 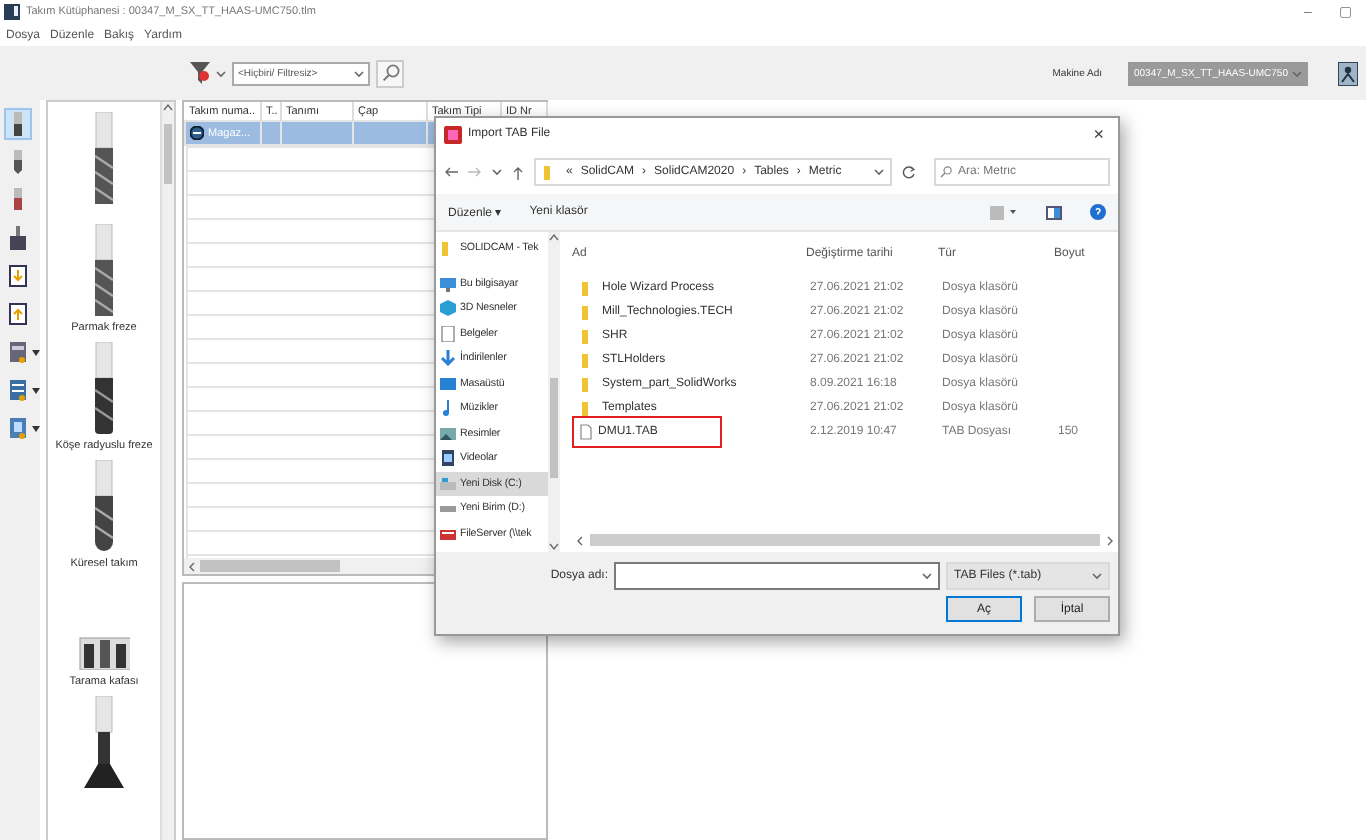 What do you see at coordinates (18, 238) in the screenshot?
I see `tool-holder-icon` at bounding box center [18, 238].